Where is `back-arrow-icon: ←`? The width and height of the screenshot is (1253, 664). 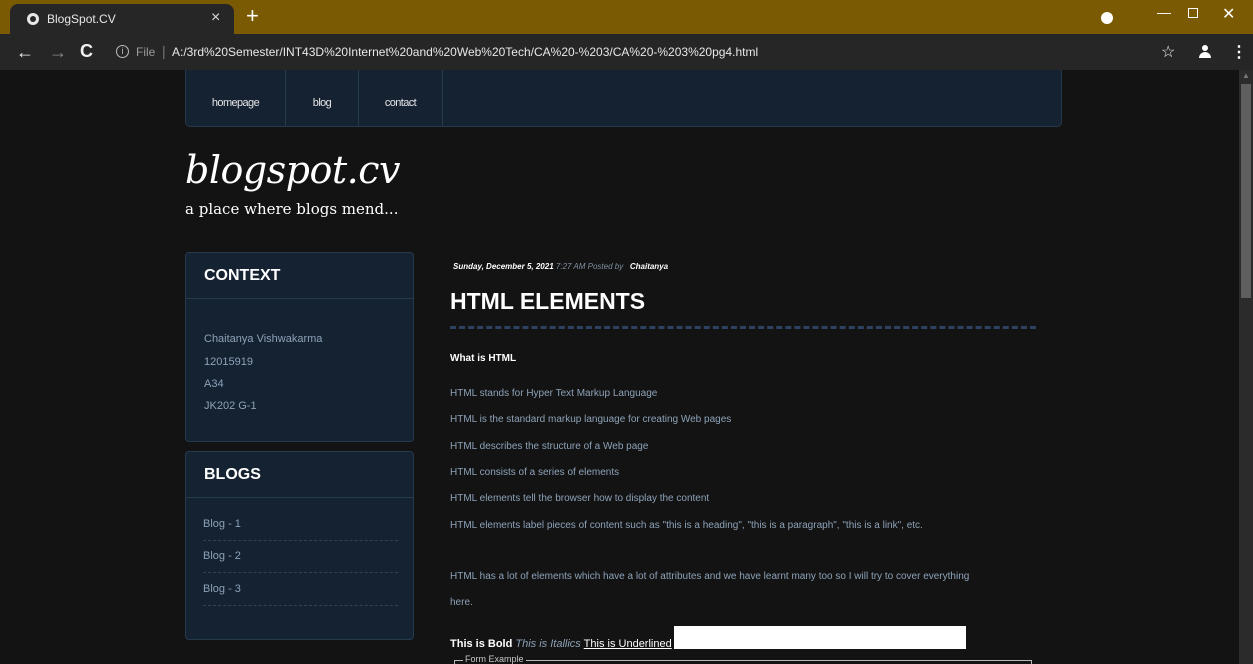
back-arrow-icon: ← is located at coordinates (25, 52).